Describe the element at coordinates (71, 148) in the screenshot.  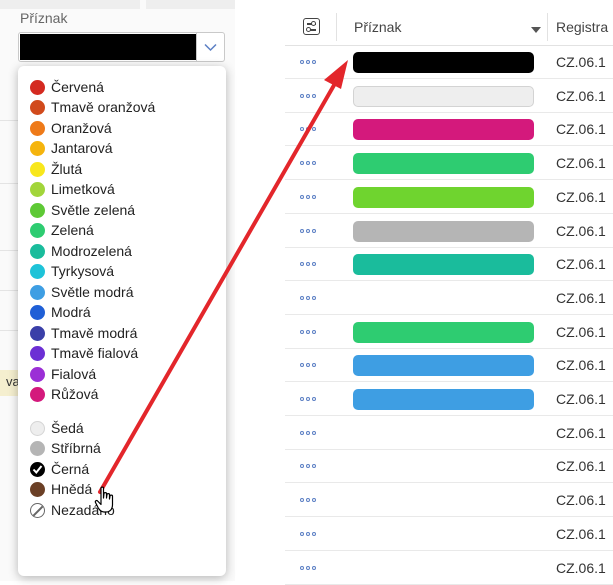
I see `flag-option: Jantarová` at that location.